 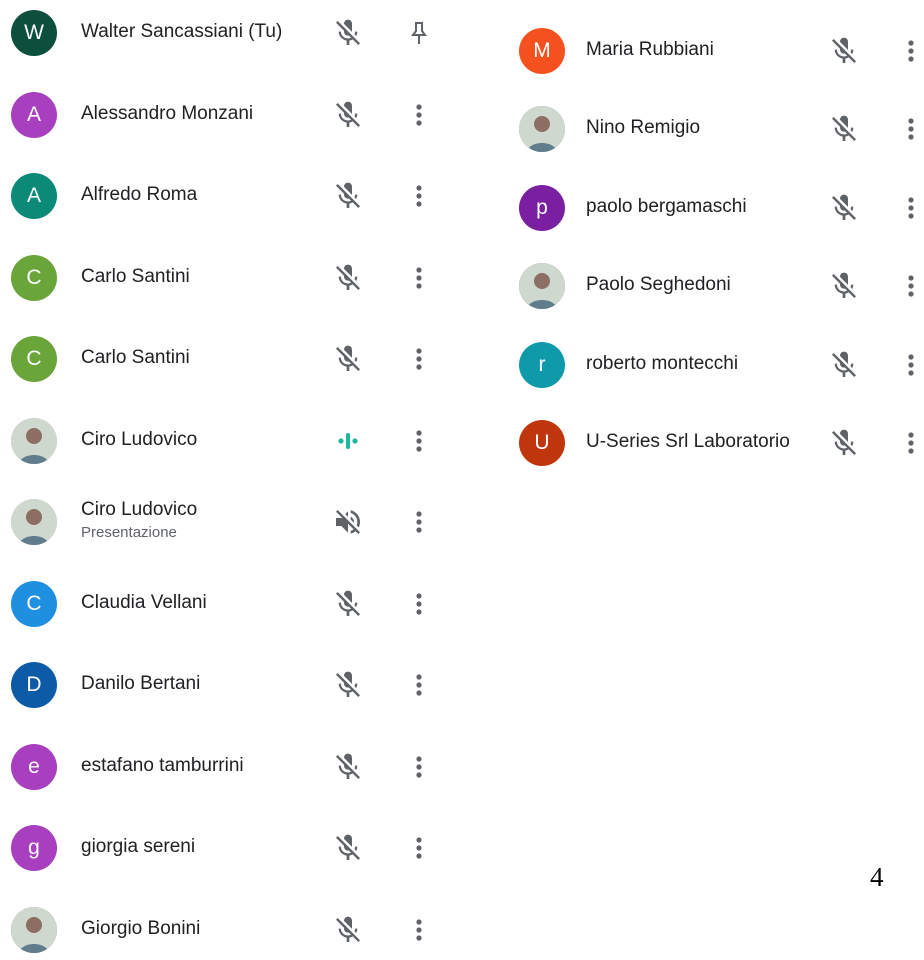 What do you see at coordinates (650, 49) in the screenshot?
I see `participant-name: Maria Rubbiani` at bounding box center [650, 49].